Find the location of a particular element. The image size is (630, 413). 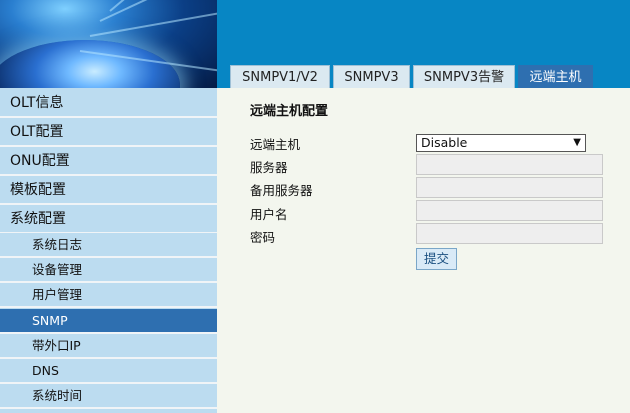

password-field is located at coordinates (509, 233).